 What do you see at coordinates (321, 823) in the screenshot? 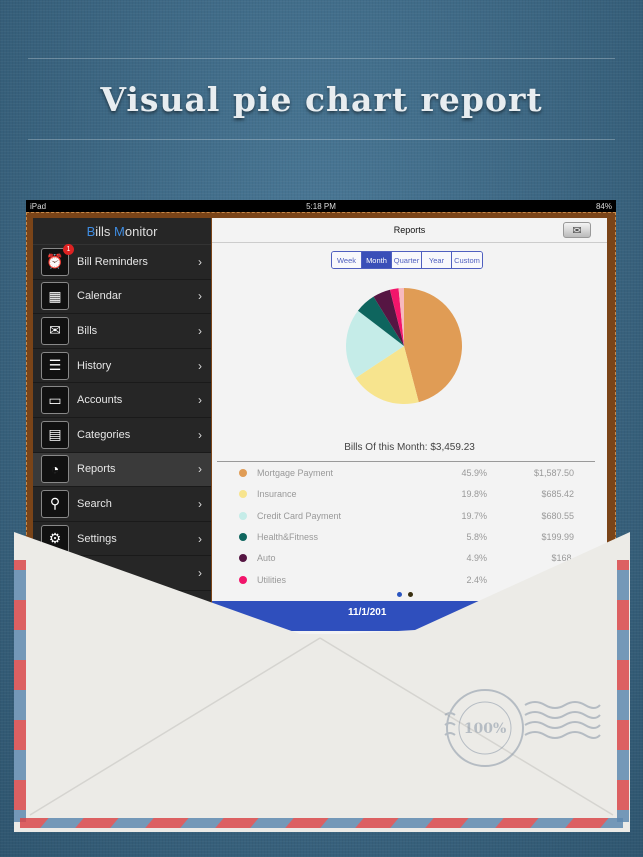
I see `airmail-stripe-bottom` at bounding box center [321, 823].